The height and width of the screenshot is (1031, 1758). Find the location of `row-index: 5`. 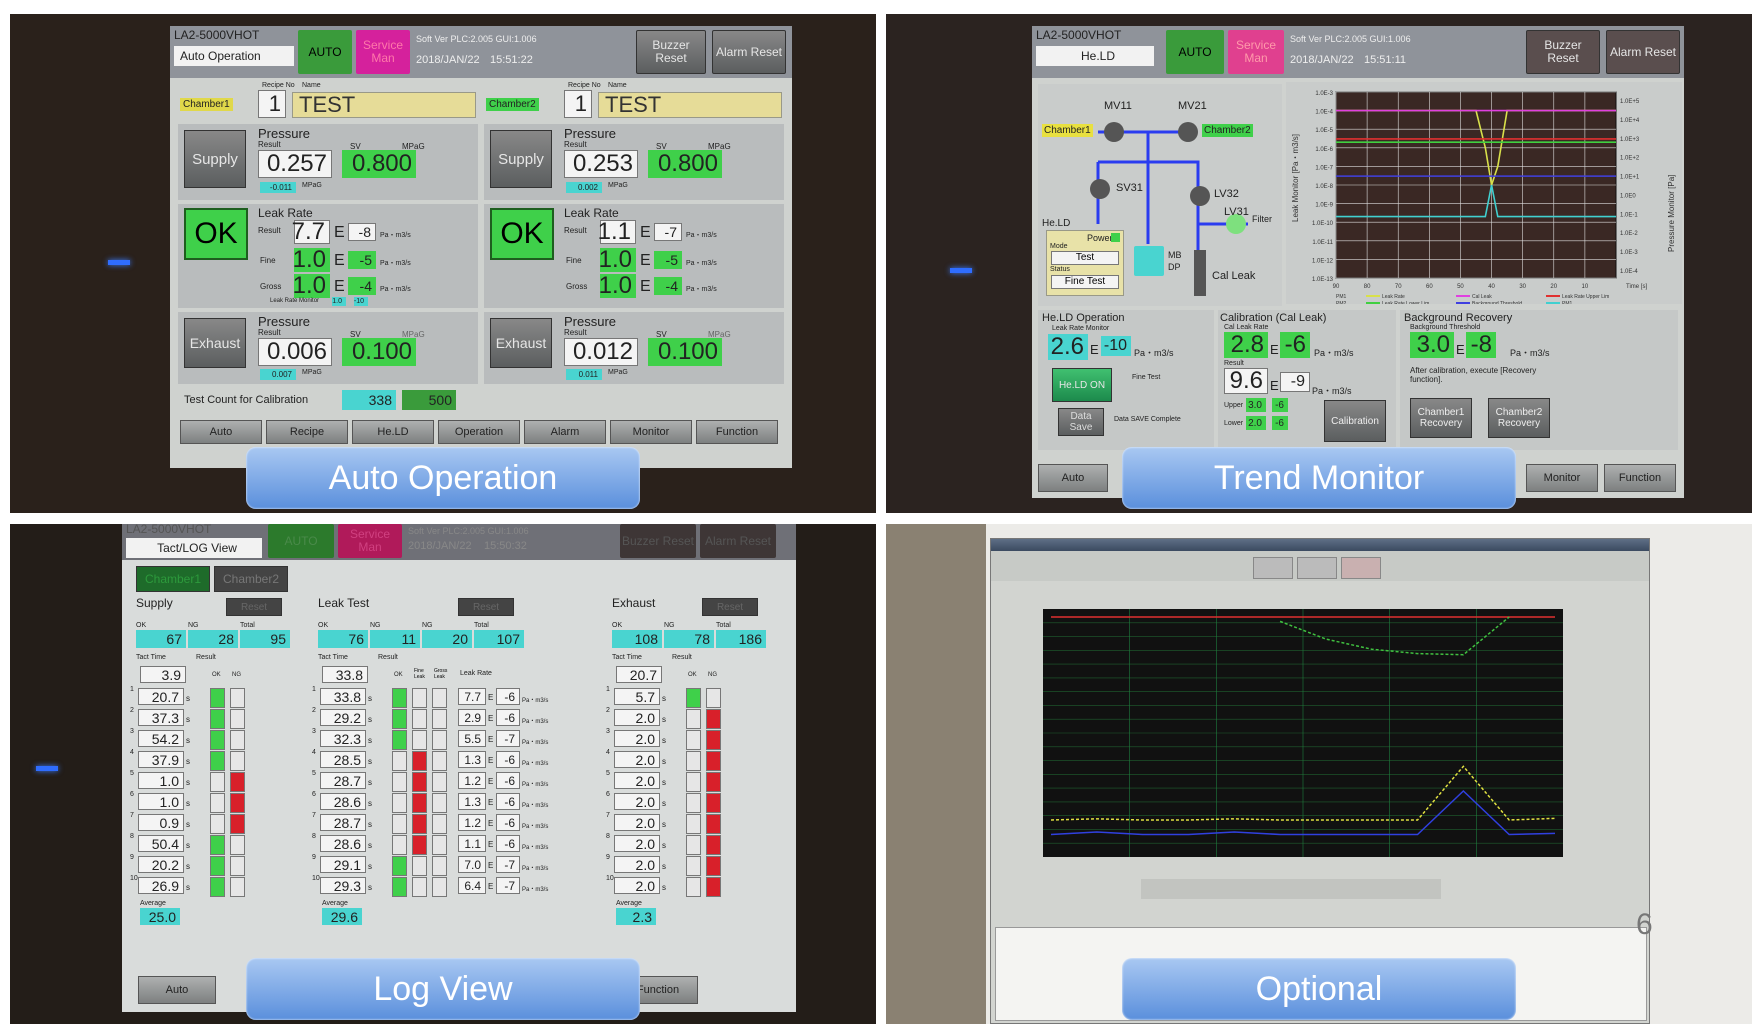

row-index: 5 is located at coordinates (314, 773).